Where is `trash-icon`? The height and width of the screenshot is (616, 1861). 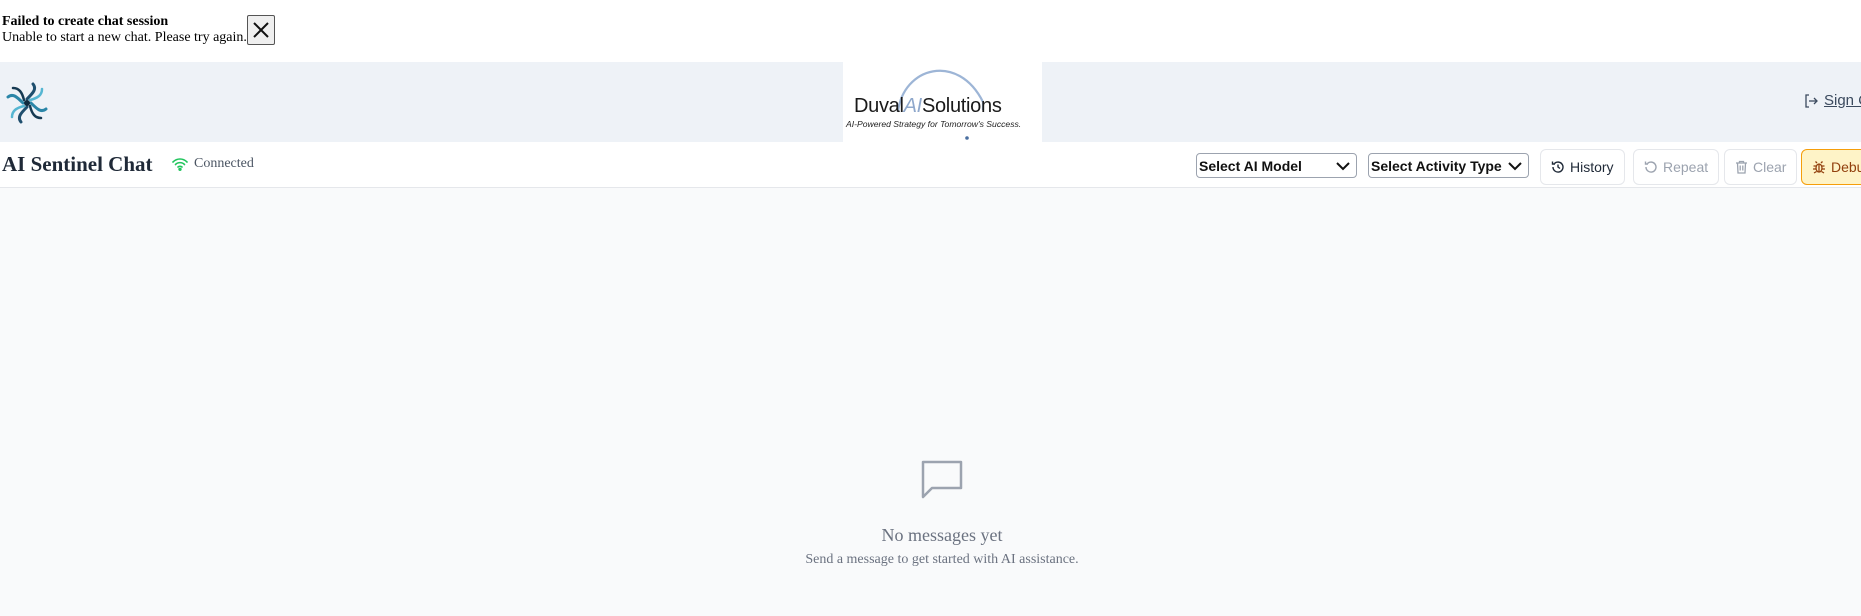 trash-icon is located at coordinates (1741, 167).